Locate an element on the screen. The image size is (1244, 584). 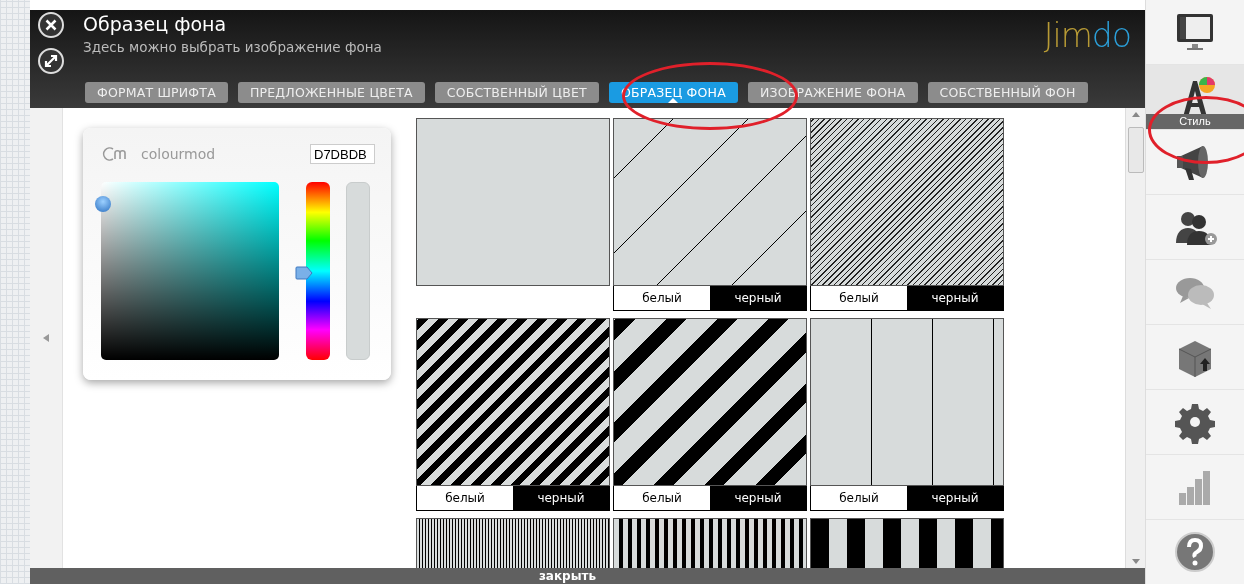
help-icon is located at coordinates (1195, 552).